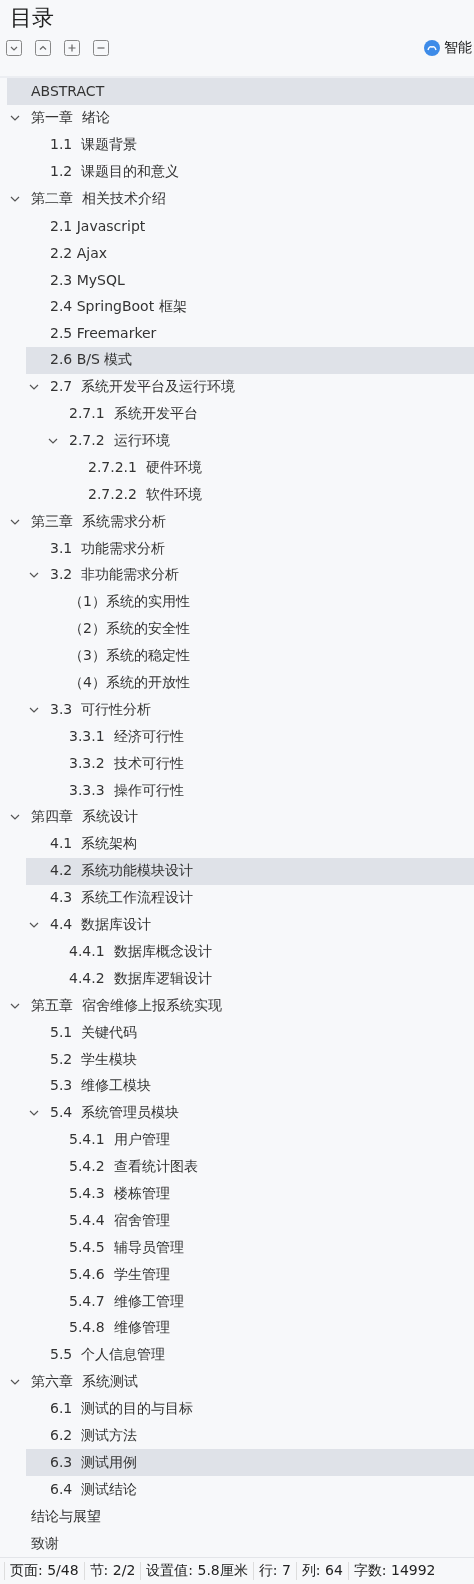 The height and width of the screenshot is (1584, 474). I want to click on toc-entry: 3.3.1 经济可行性, so click(259, 737).